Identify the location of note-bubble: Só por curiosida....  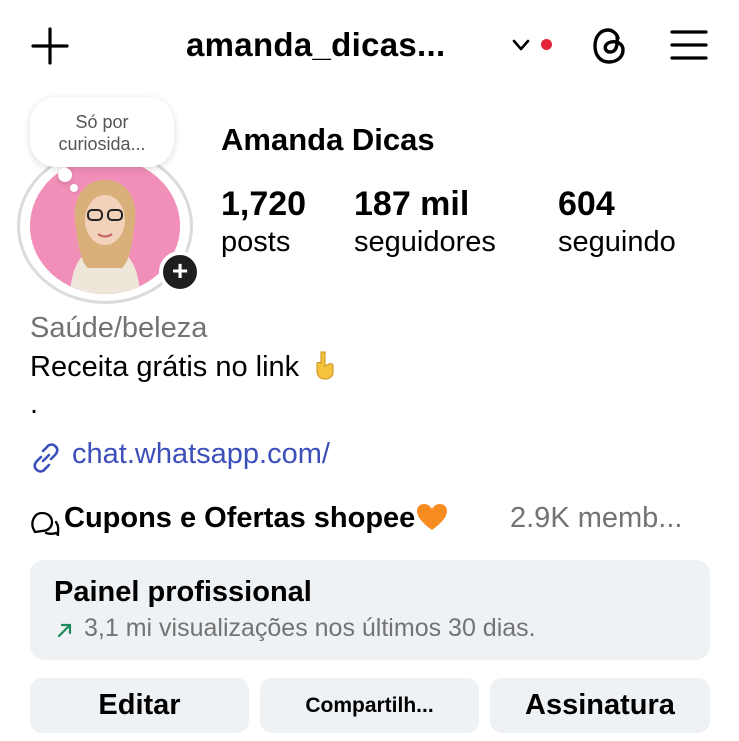
(102, 132).